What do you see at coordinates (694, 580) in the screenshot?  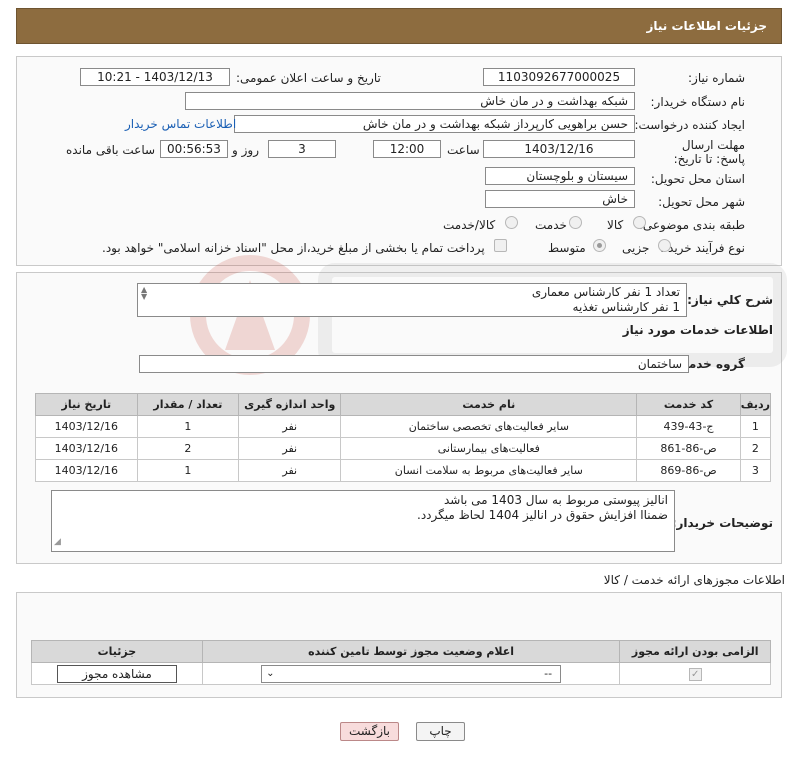 I see `permits-section-title: اطلاعات مجوزهای ارائه خدمت / کالا` at bounding box center [694, 580].